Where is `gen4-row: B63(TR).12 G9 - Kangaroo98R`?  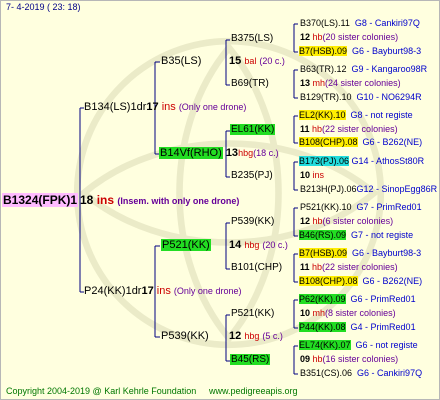 gen4-row: B63(TR).12 G9 - Kangaroo98R is located at coordinates (363, 69).